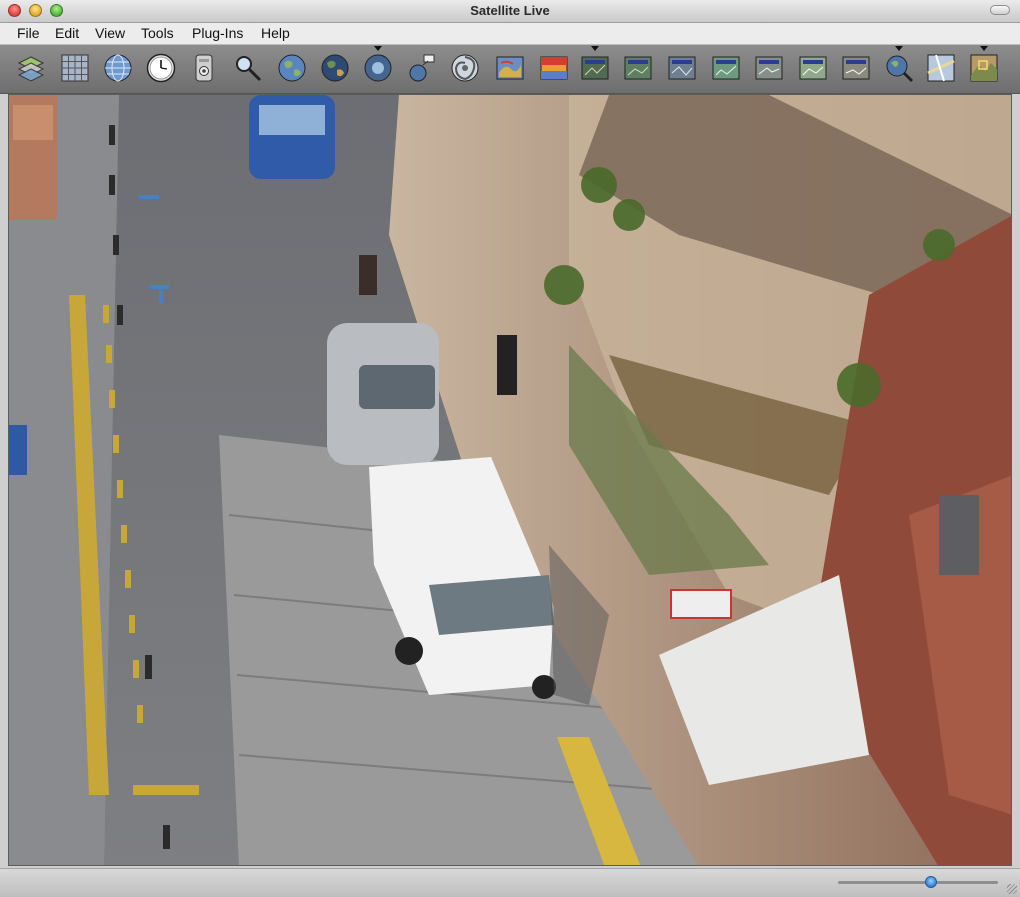 This screenshot has height=897, width=1020. I want to click on temperature-map-icon, so click(554, 68).